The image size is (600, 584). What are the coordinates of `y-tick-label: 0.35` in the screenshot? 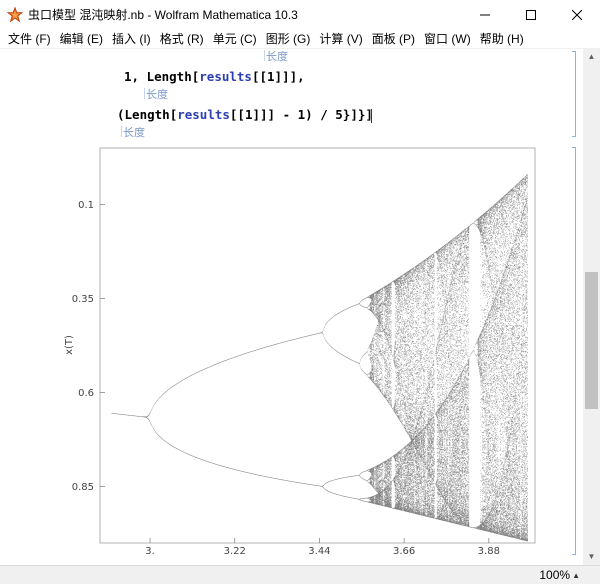 It's located at (83, 299).